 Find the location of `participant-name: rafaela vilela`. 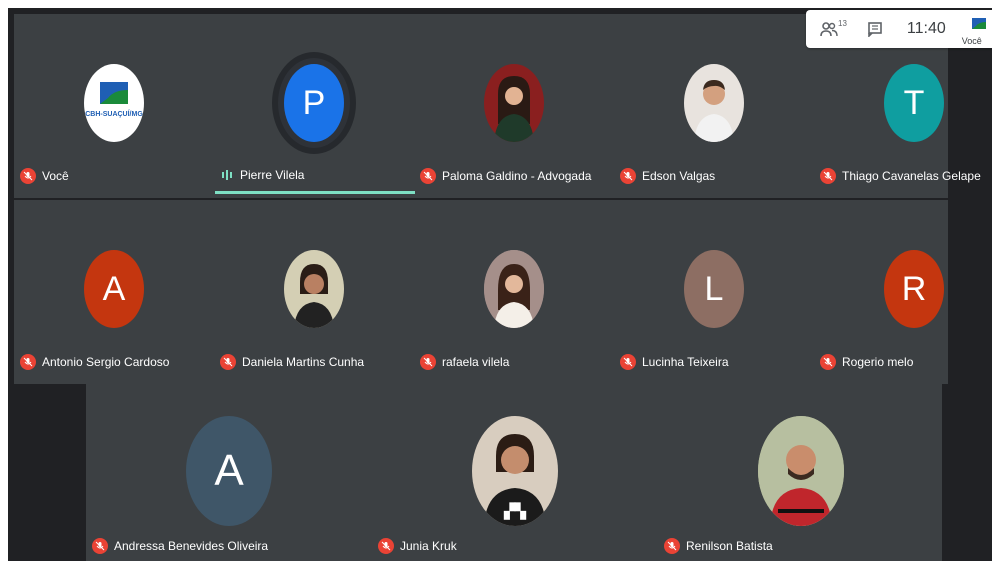

participant-name: rafaela vilela is located at coordinates (476, 362).